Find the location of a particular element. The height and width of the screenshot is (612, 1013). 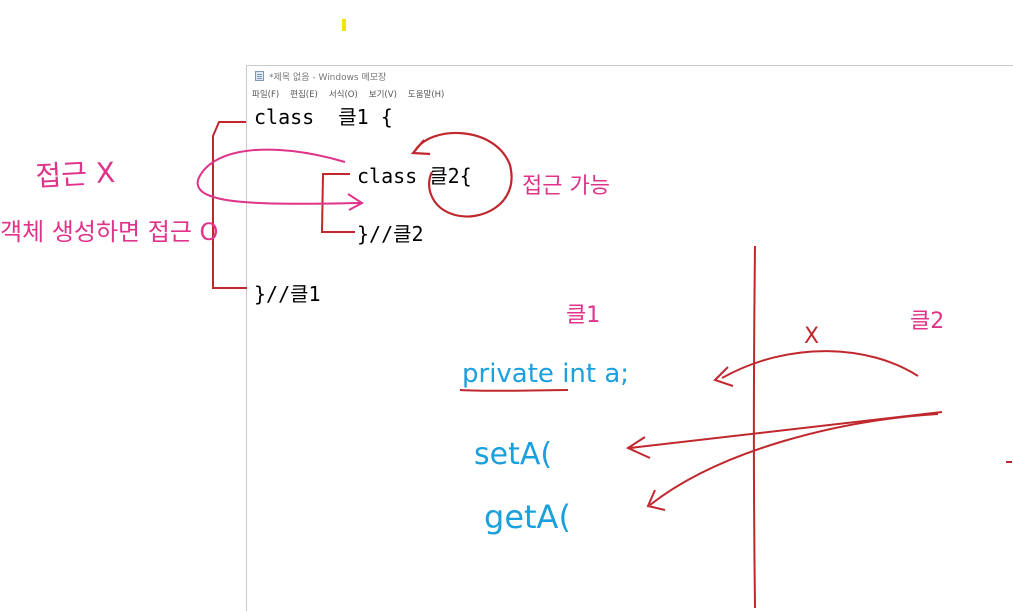

window-title: *제목 없음 - Windows 메모장 is located at coordinates (328, 77).